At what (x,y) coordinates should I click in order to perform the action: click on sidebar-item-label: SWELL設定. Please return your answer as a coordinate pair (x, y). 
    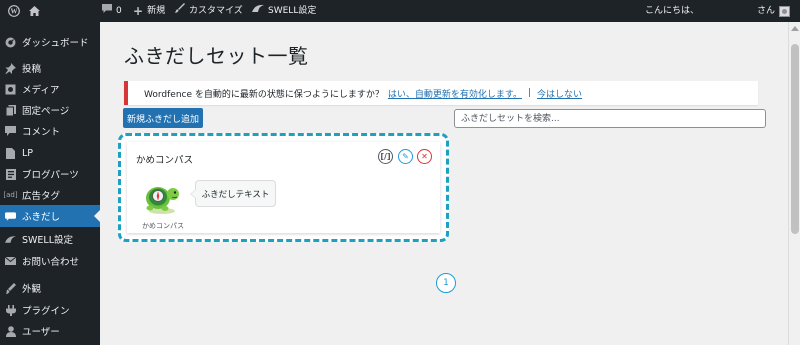
    Looking at the image, I should click on (48, 240).